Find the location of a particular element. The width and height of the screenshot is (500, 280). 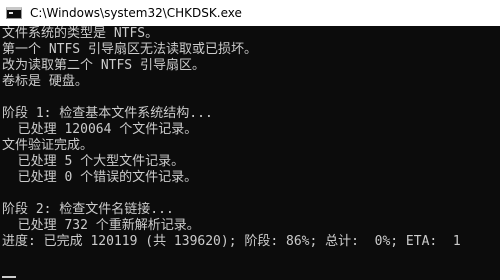

console-line: 文件验证完成。 is located at coordinates (48, 145).